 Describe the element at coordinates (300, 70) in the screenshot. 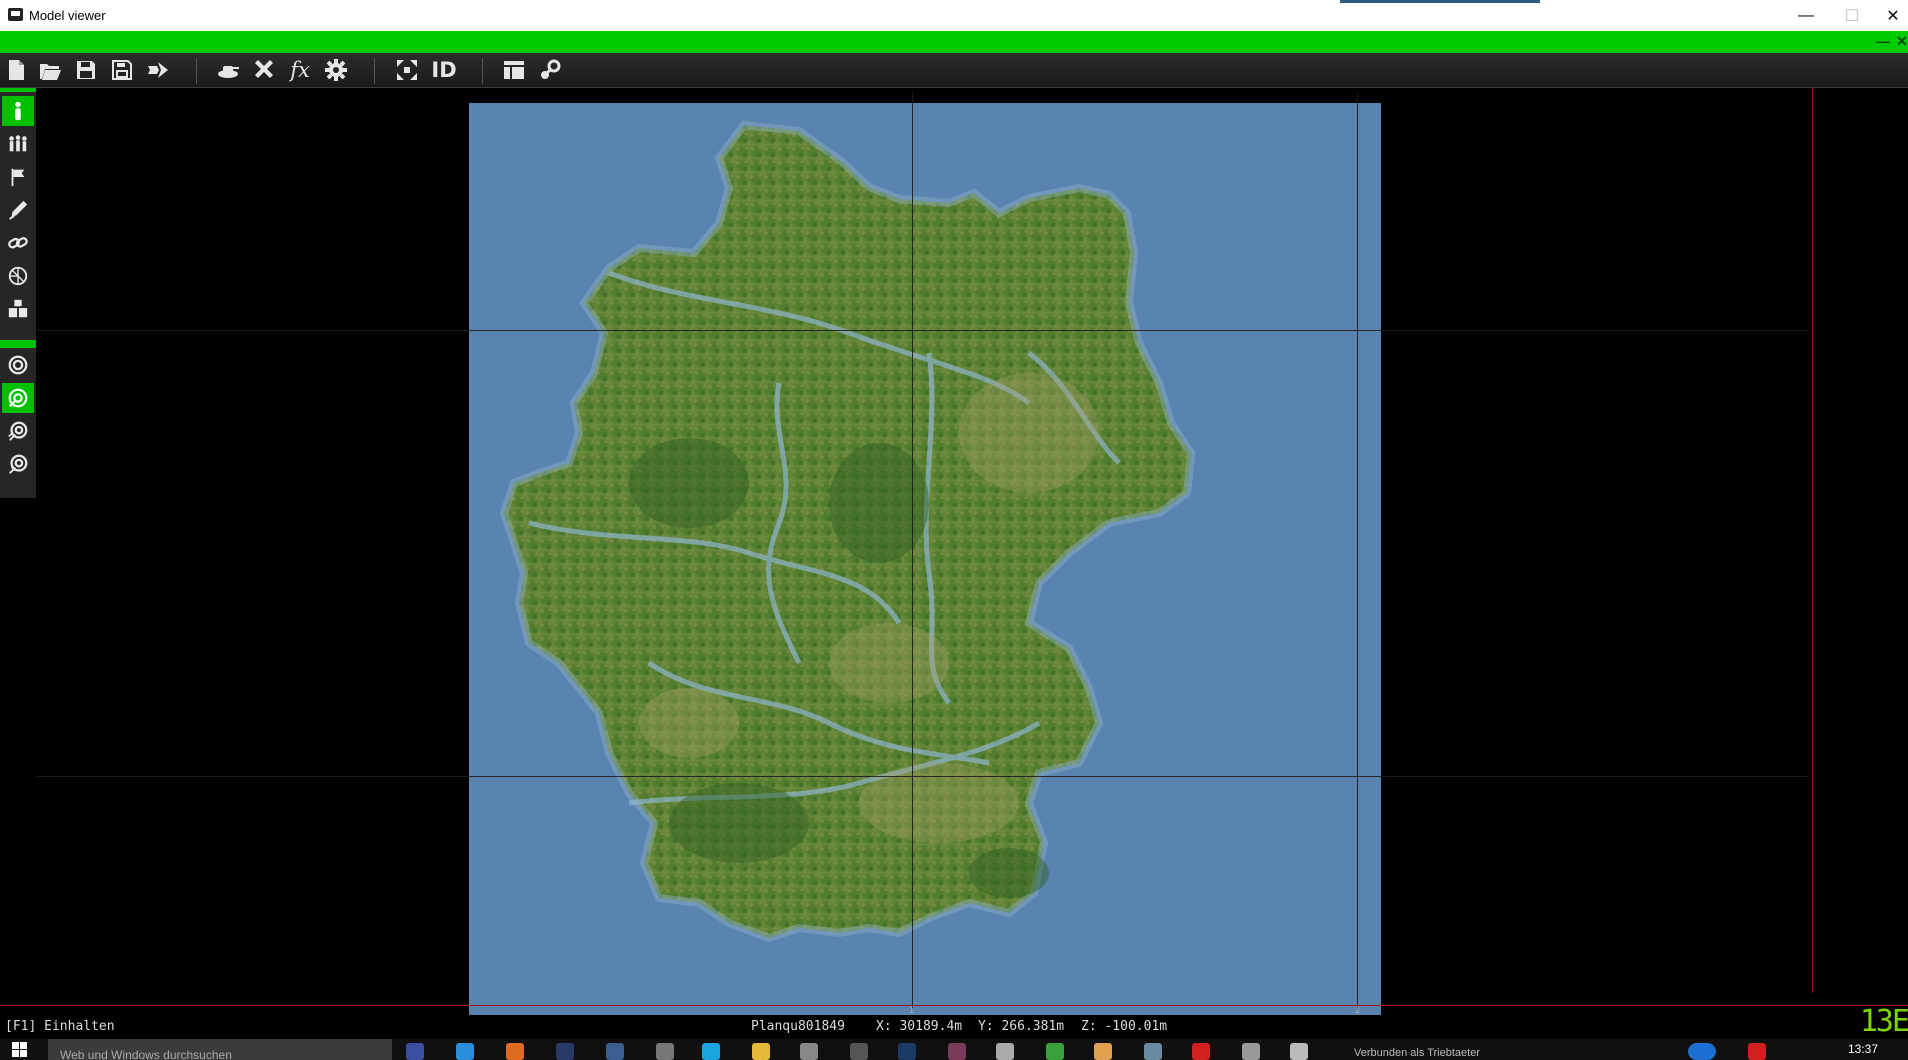

I see `fx-icon: fx` at that location.